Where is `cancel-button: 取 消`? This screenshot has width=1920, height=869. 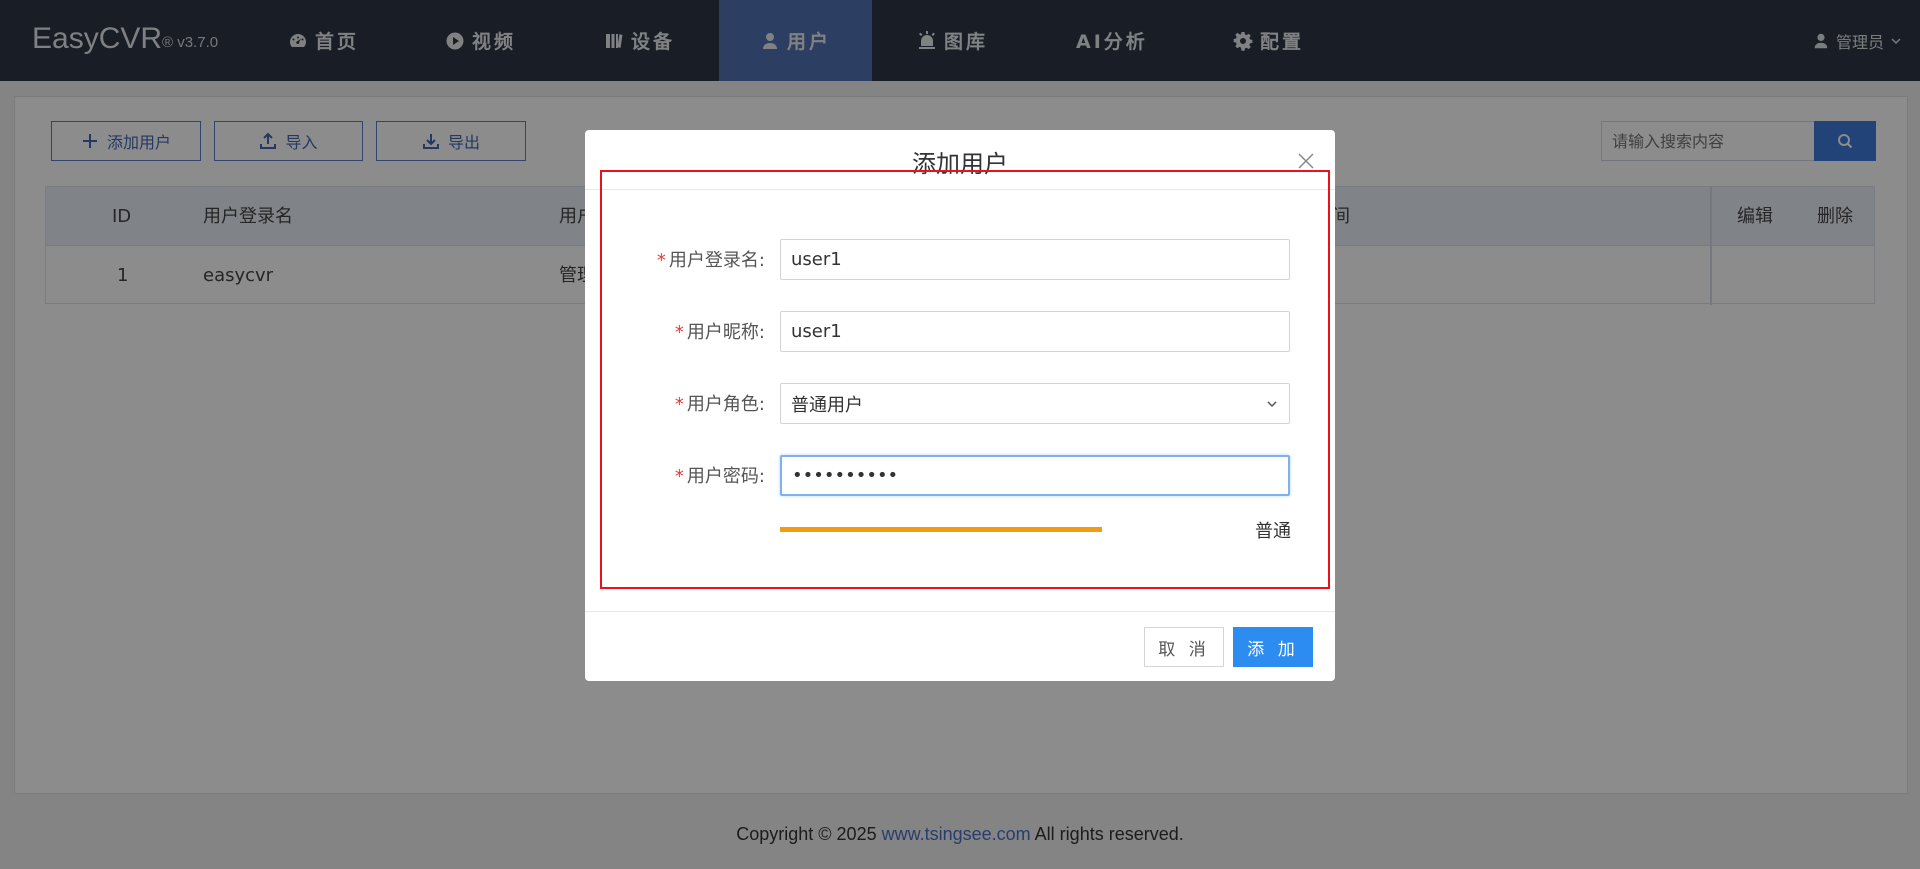
cancel-button: 取 消 is located at coordinates (1184, 647).